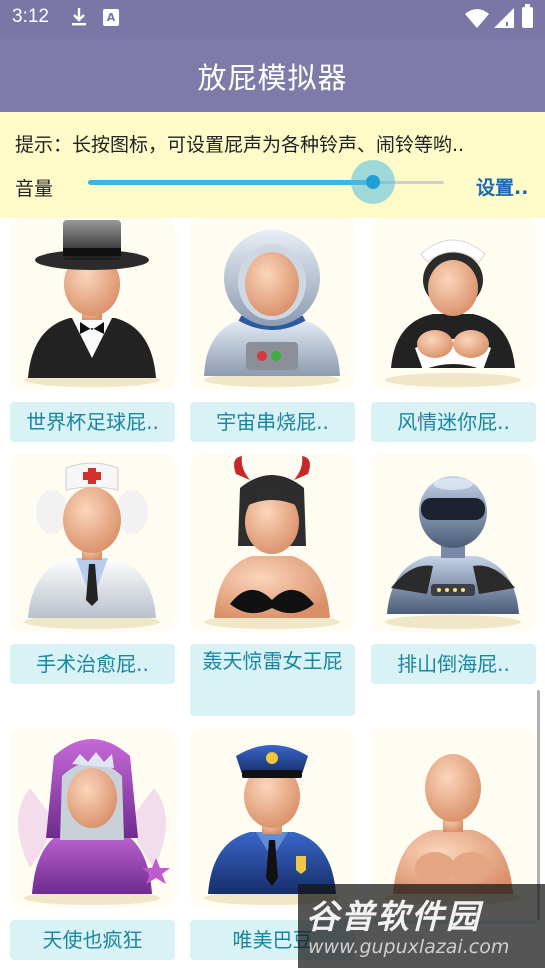 The width and height of the screenshot is (545, 968). What do you see at coordinates (272, 18) in the screenshot?
I see `status-bar: 3:12 A` at bounding box center [272, 18].